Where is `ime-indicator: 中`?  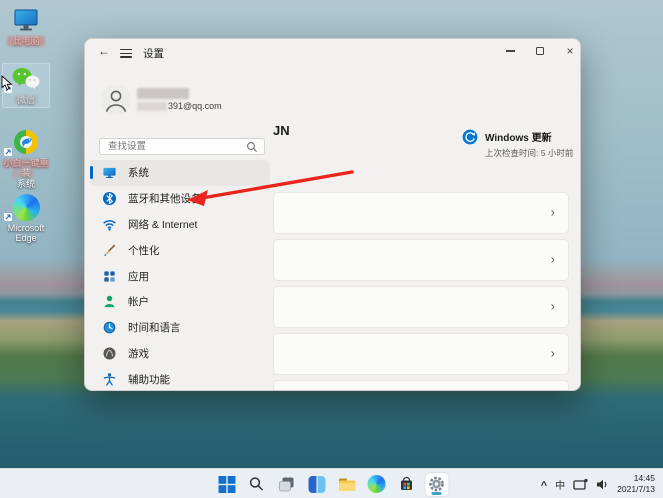
ime-indicator: 中 is located at coordinates (560, 484).